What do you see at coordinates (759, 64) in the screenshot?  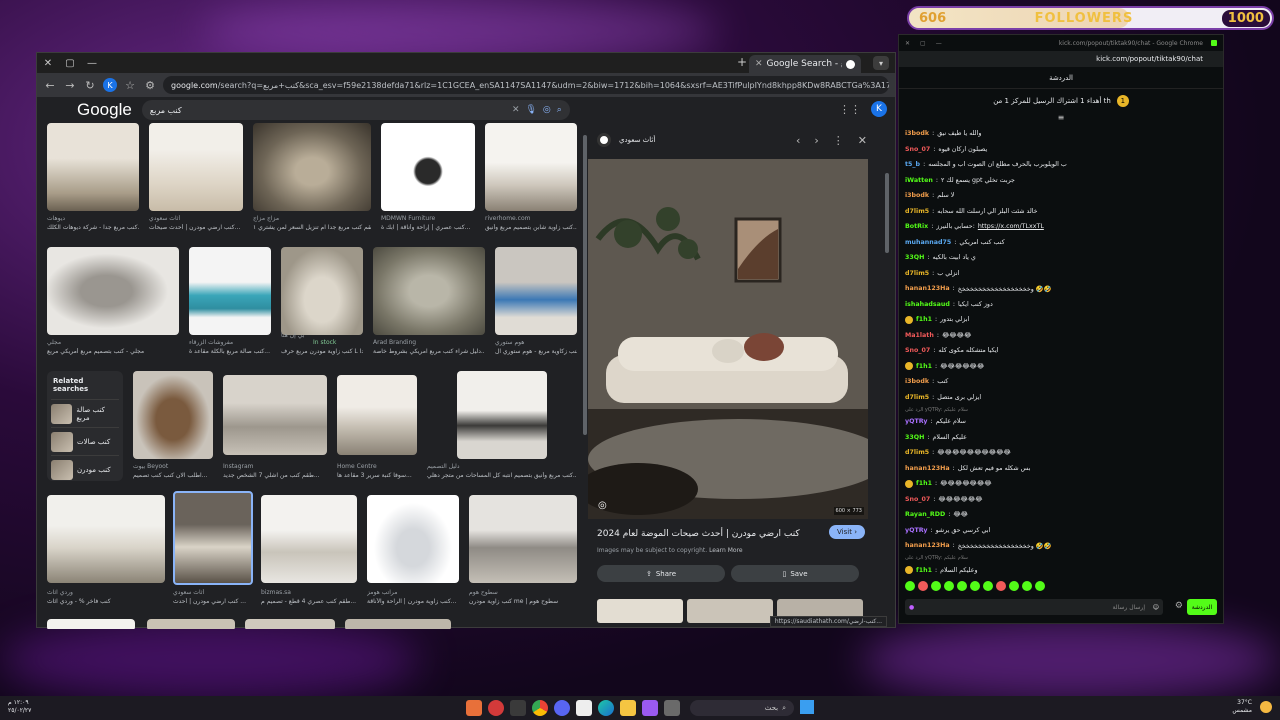 I see `tab-close-icon: ✕` at bounding box center [759, 64].